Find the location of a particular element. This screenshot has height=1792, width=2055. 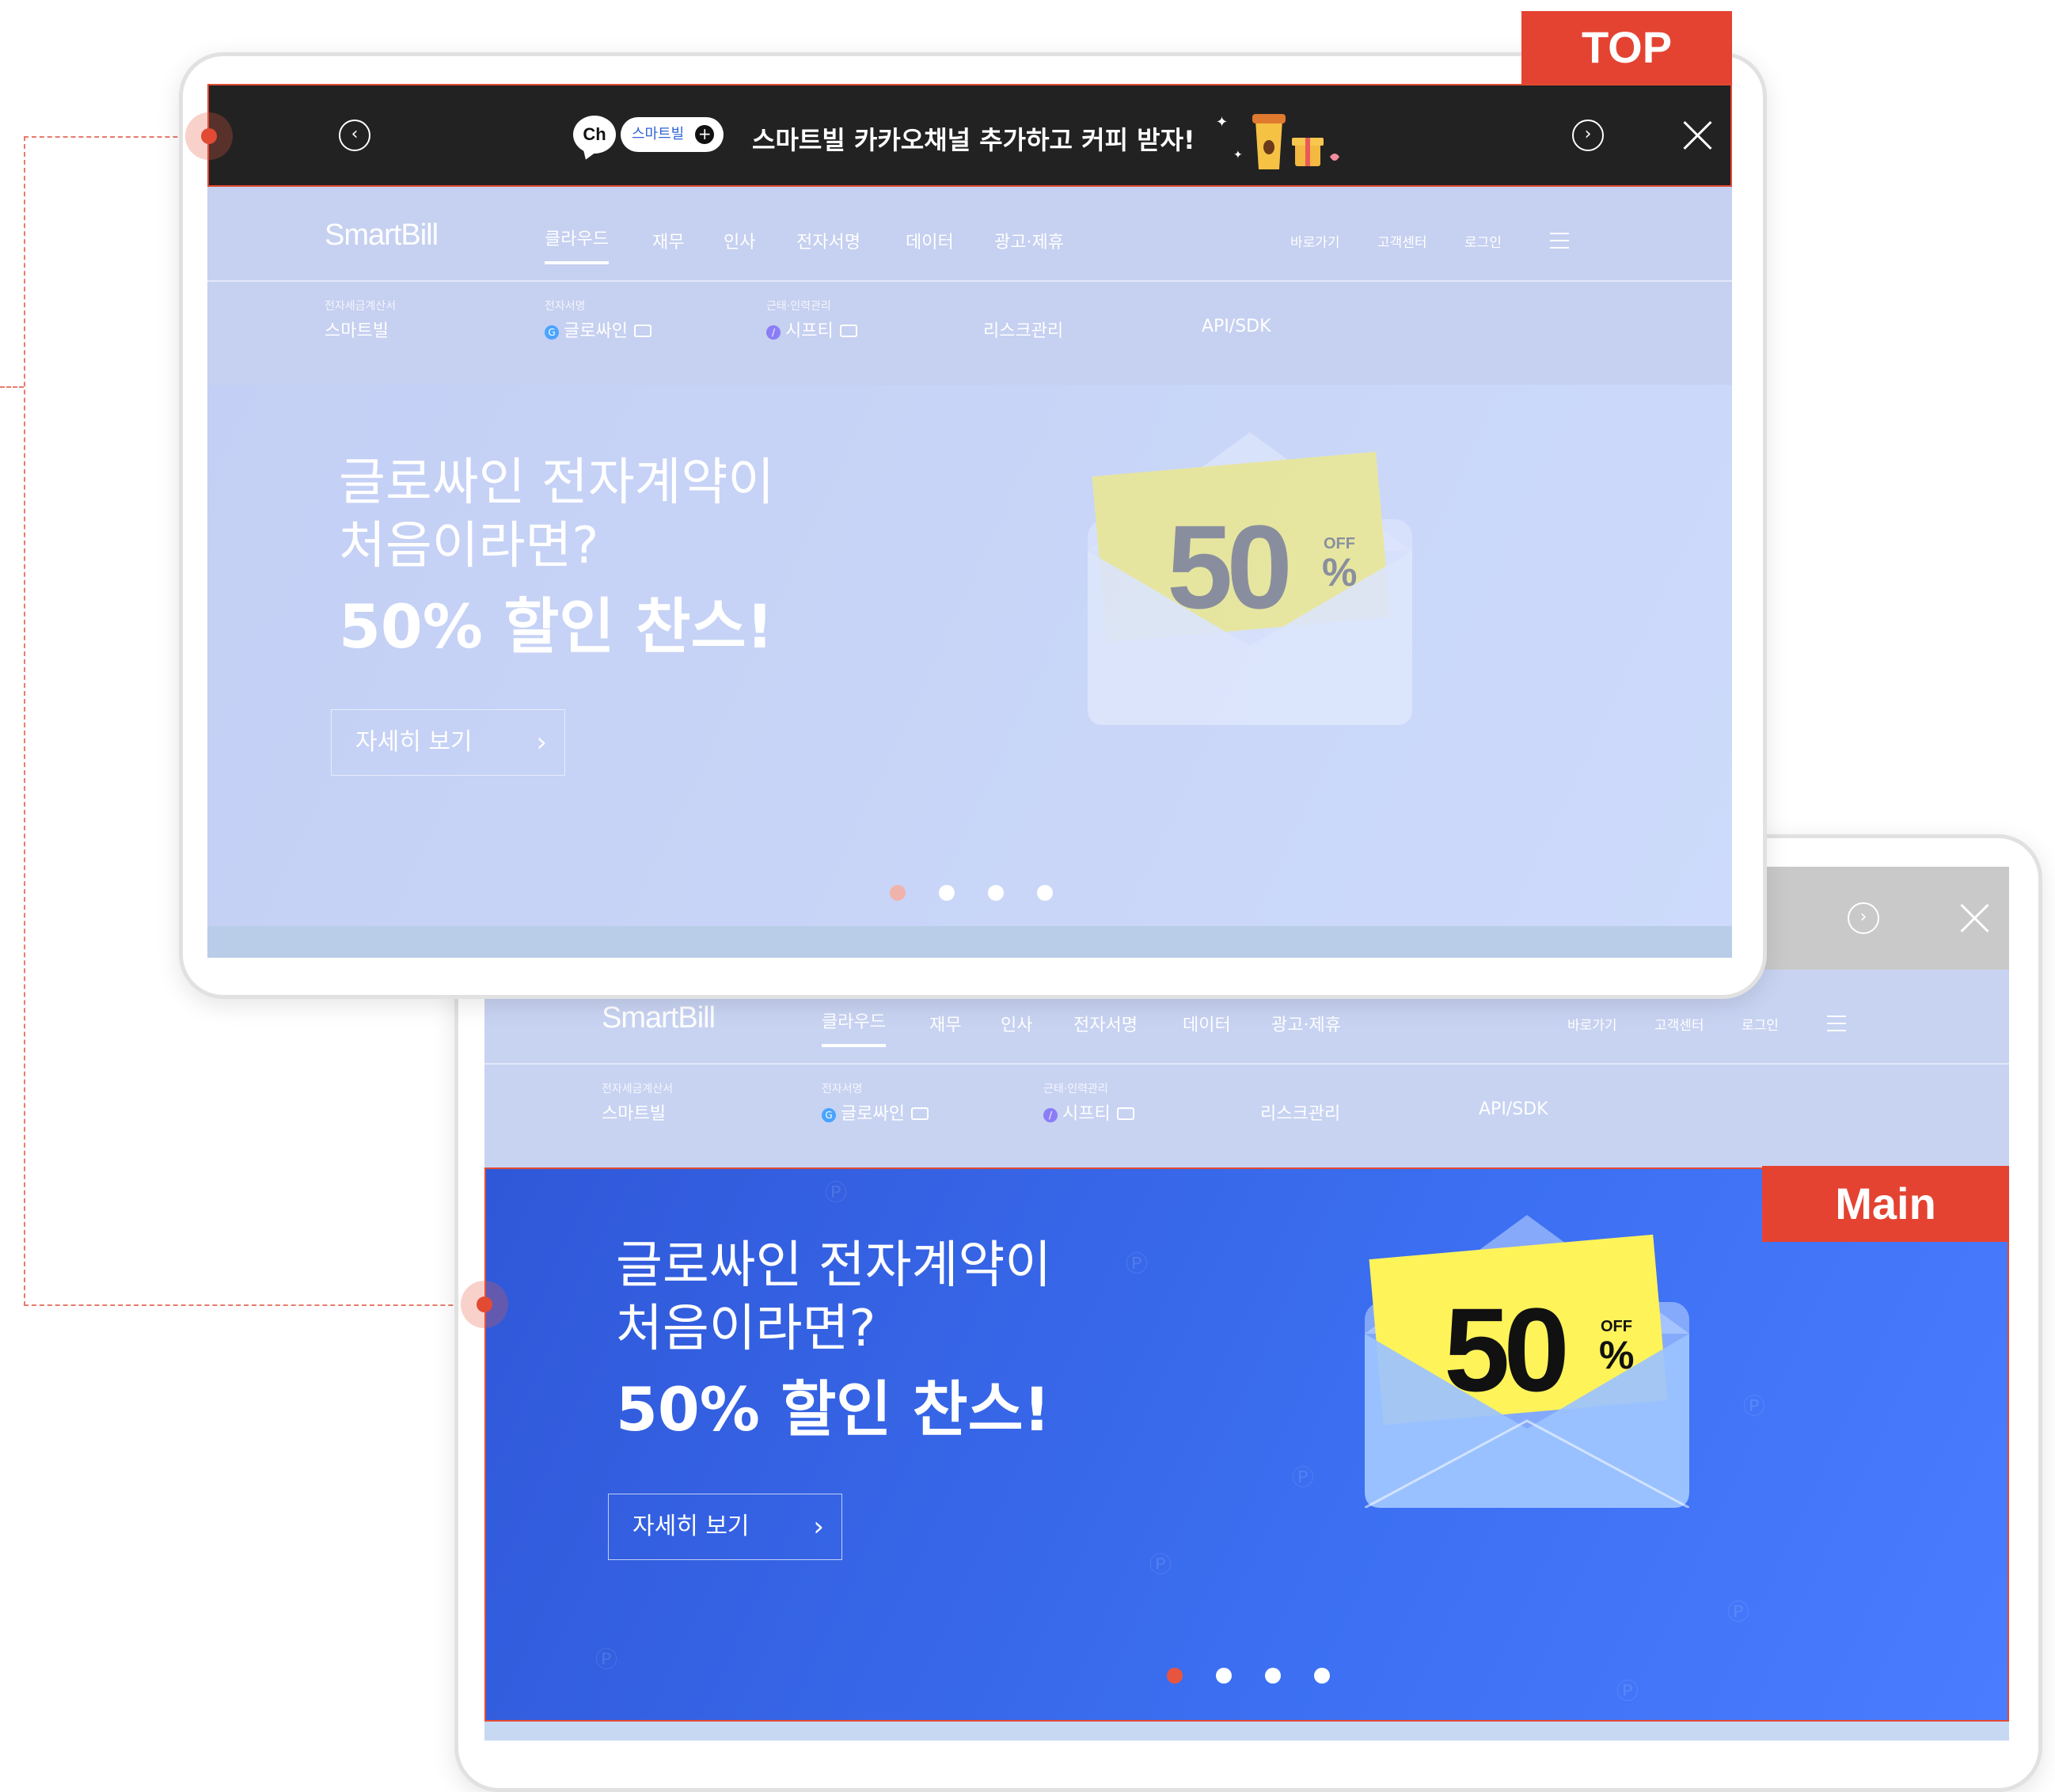

kakao-channel-icon: Ch is located at coordinates (594, 135).